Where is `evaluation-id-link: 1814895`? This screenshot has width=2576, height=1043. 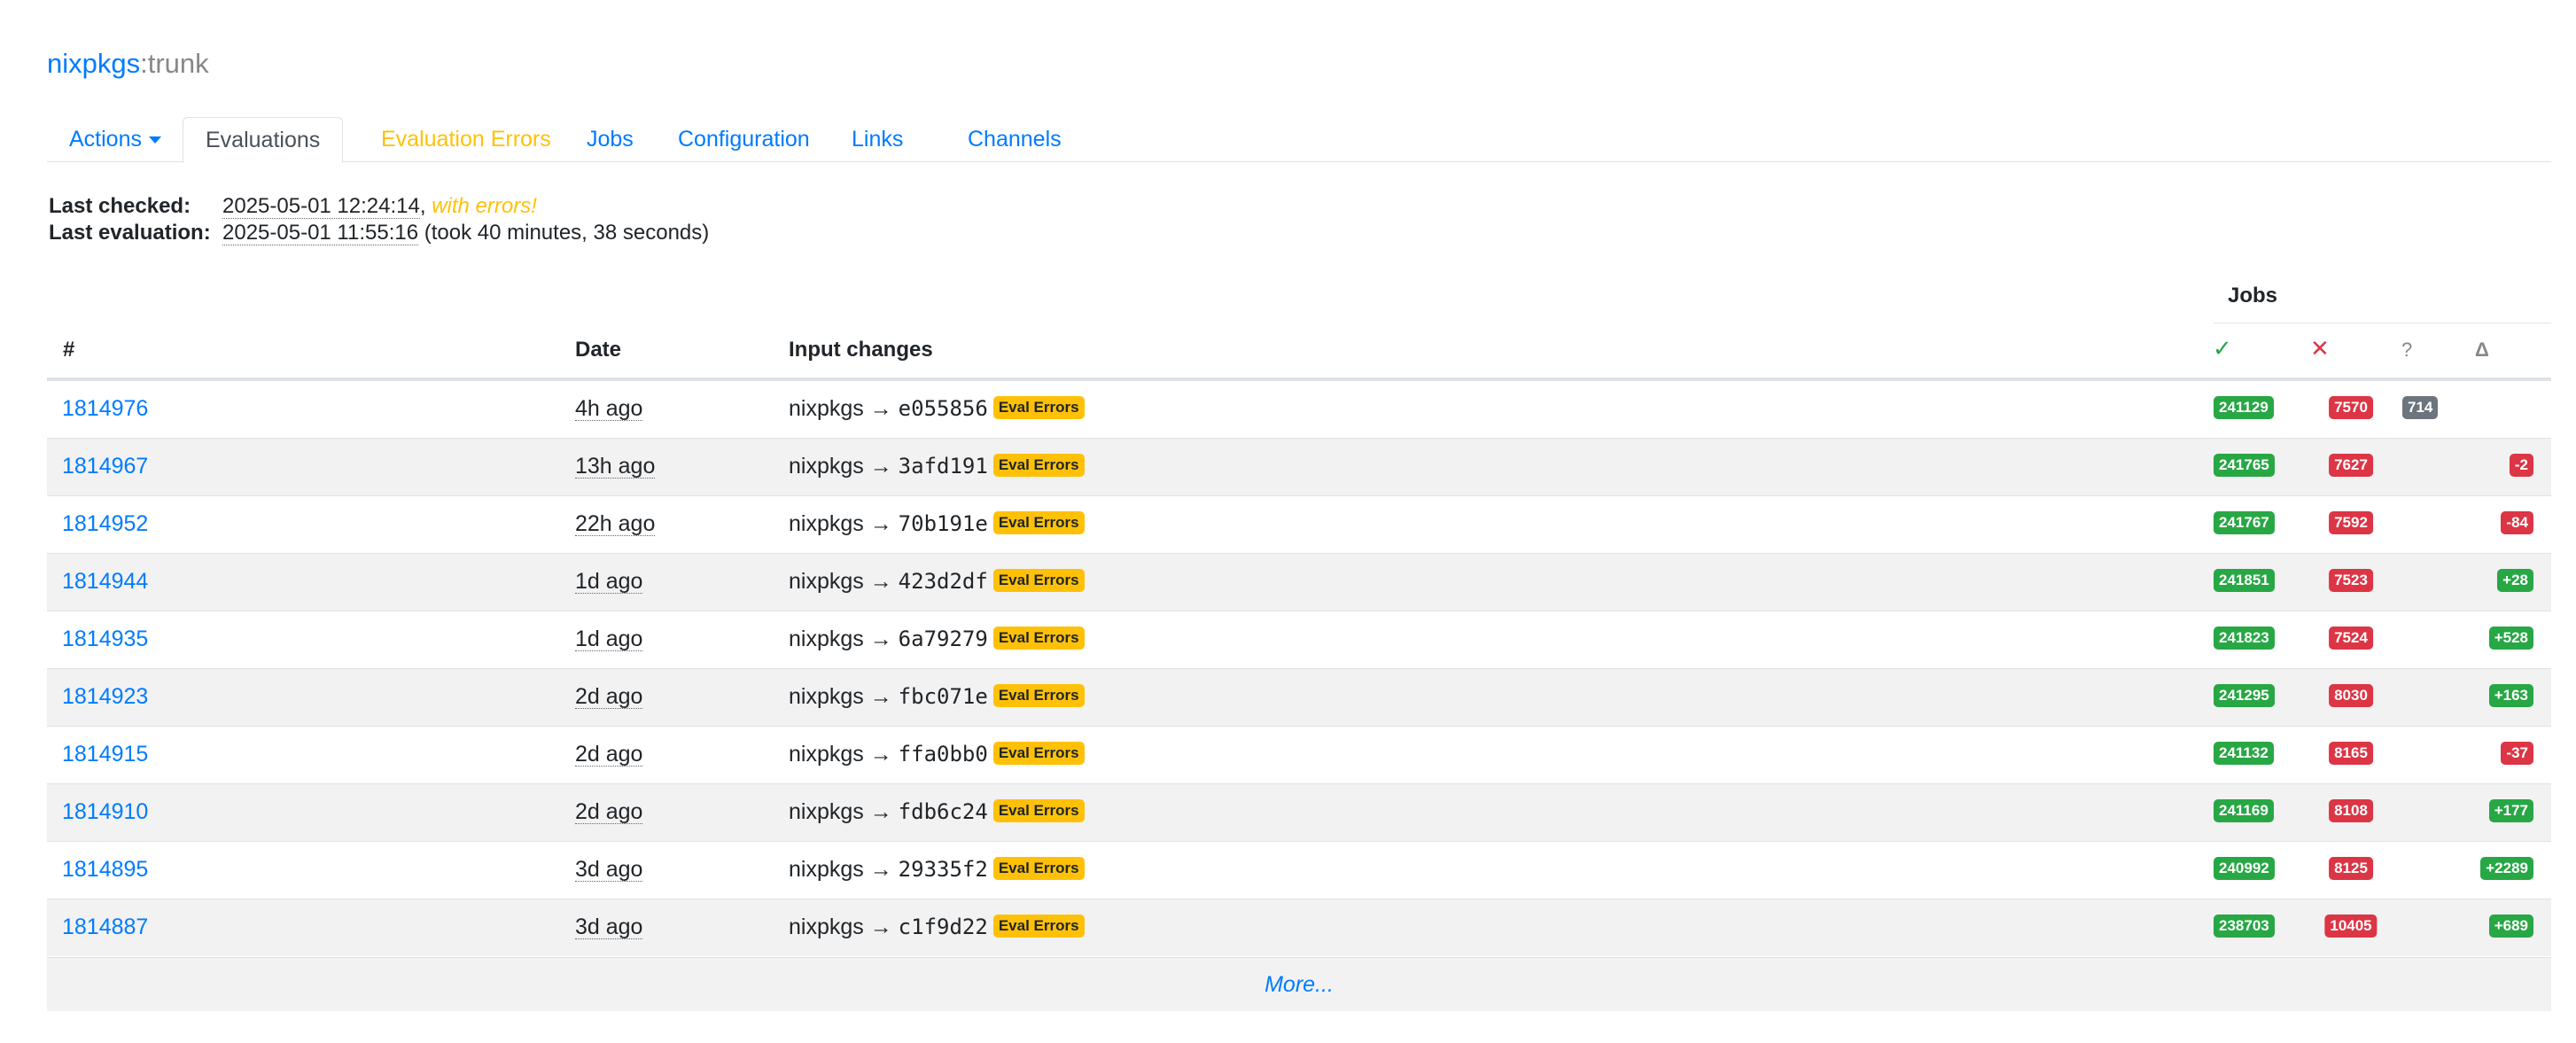 evaluation-id-link: 1814895 is located at coordinates (105, 870).